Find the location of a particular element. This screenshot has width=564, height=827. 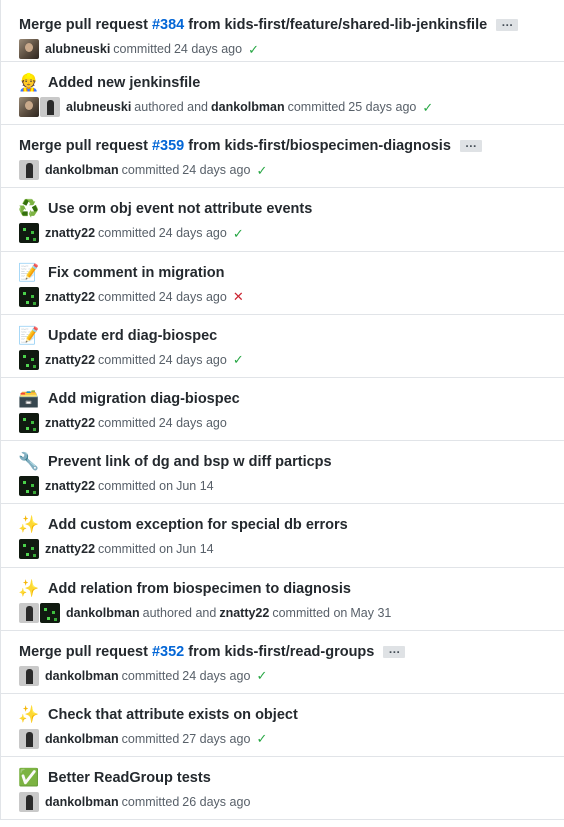

commit-message: Added new jenkinsfile is located at coordinates (124, 83).